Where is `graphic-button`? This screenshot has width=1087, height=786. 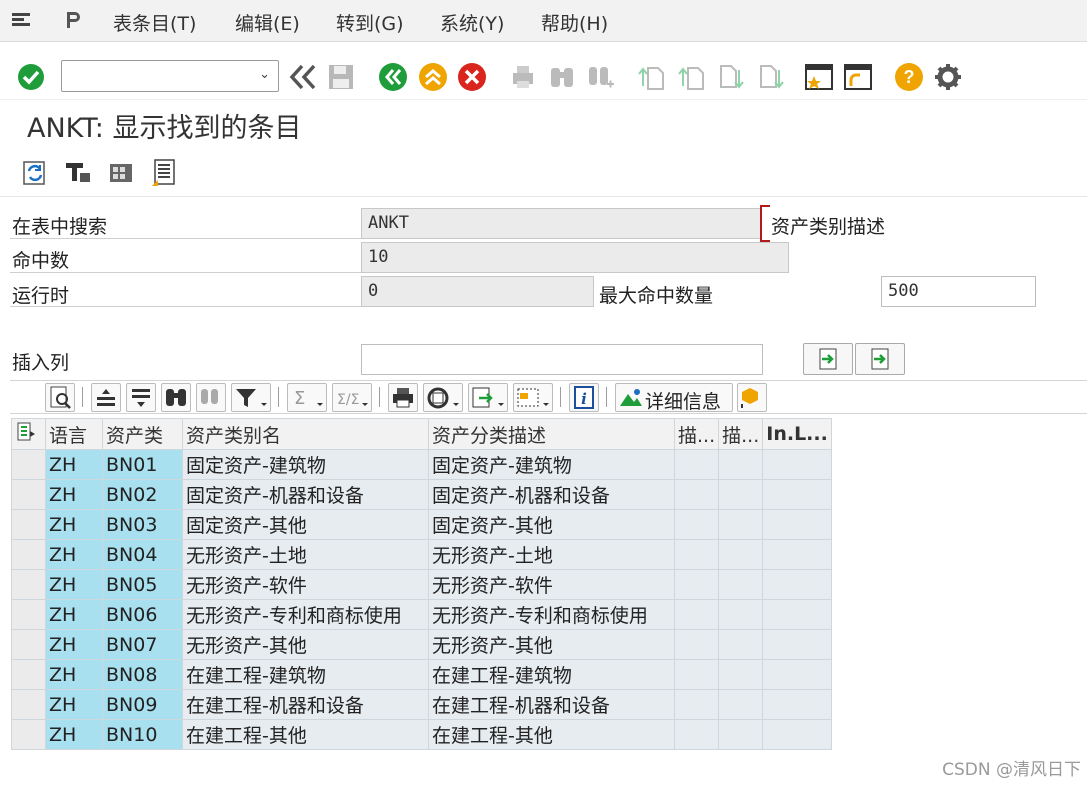
graphic-button is located at coordinates (752, 397).